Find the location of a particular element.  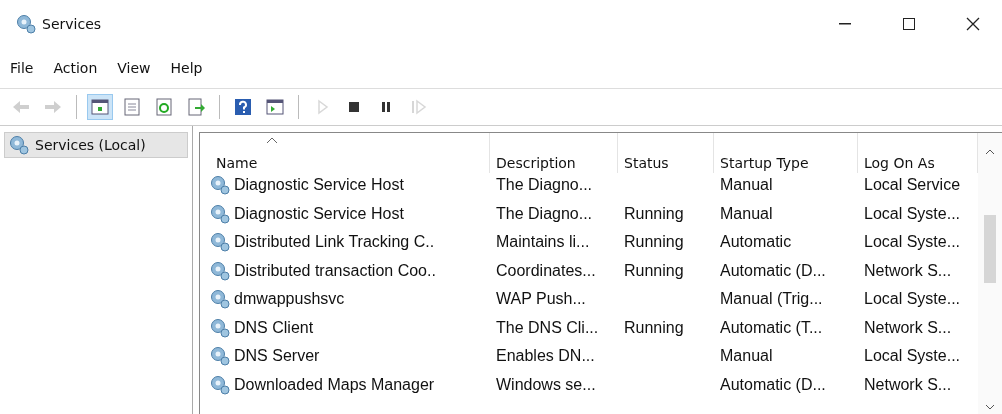

scrollbar is located at coordinates (990, 273).